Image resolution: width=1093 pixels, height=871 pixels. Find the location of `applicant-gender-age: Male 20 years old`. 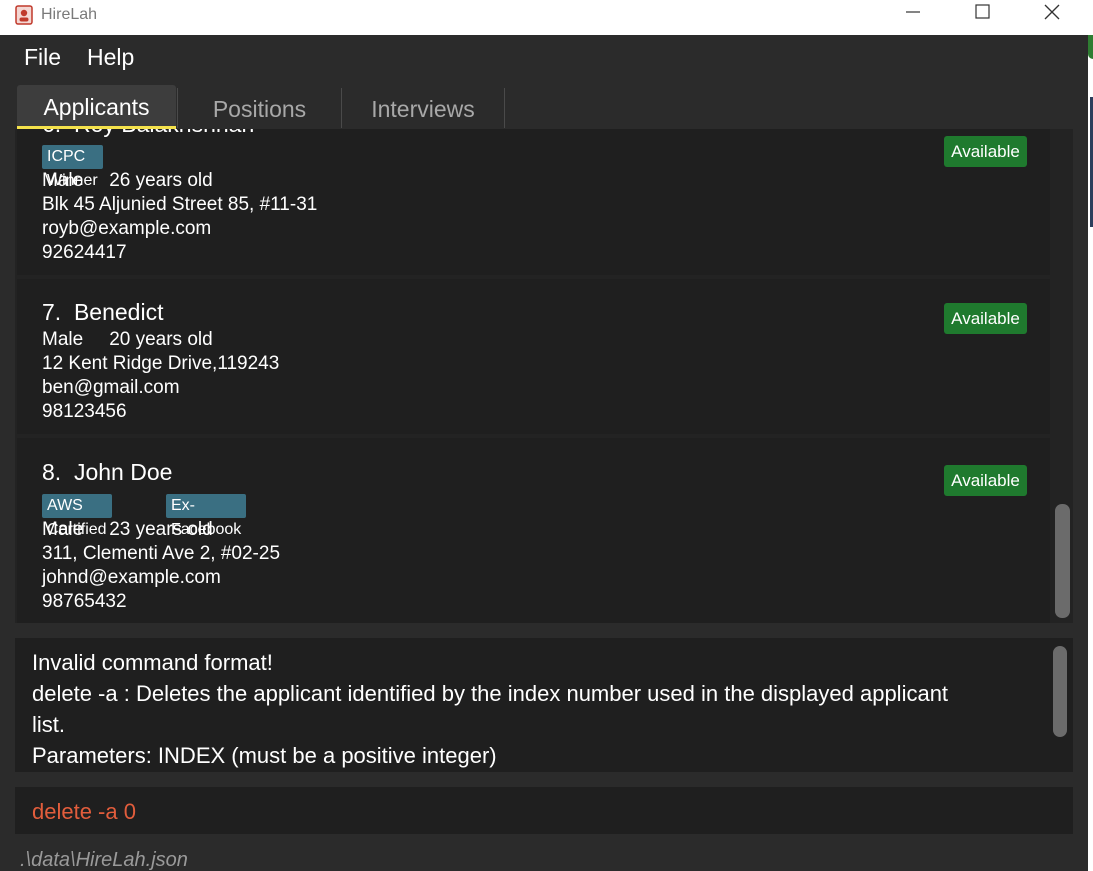

applicant-gender-age: Male 20 years old is located at coordinates (127, 339).